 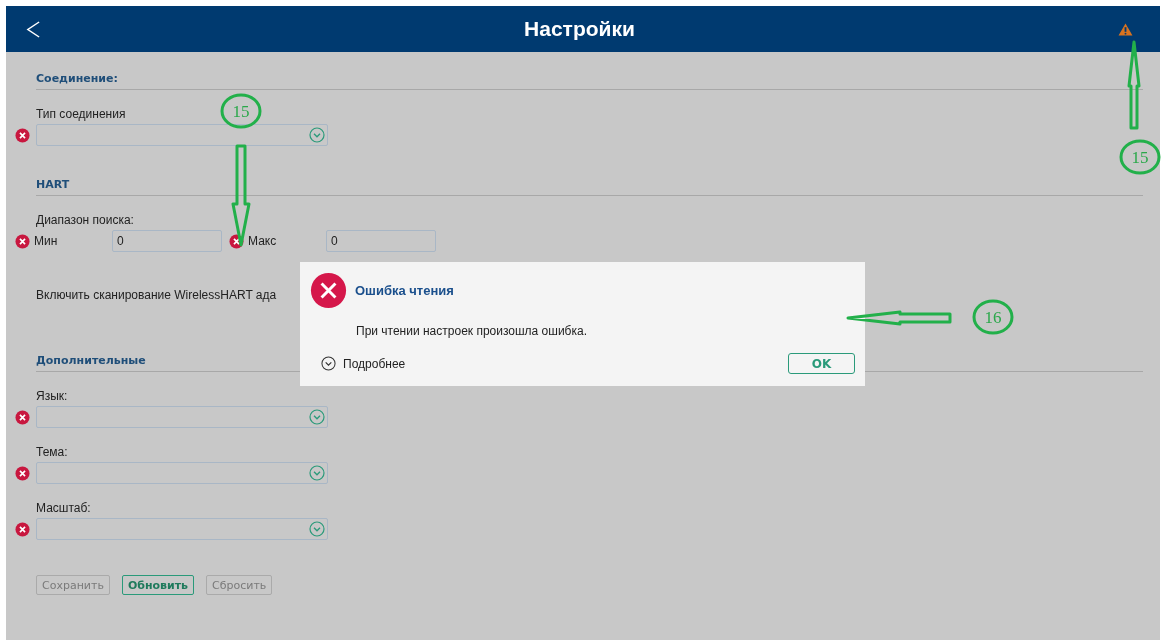 What do you see at coordinates (993, 317) in the screenshot?
I see `callout-number: 16` at bounding box center [993, 317].